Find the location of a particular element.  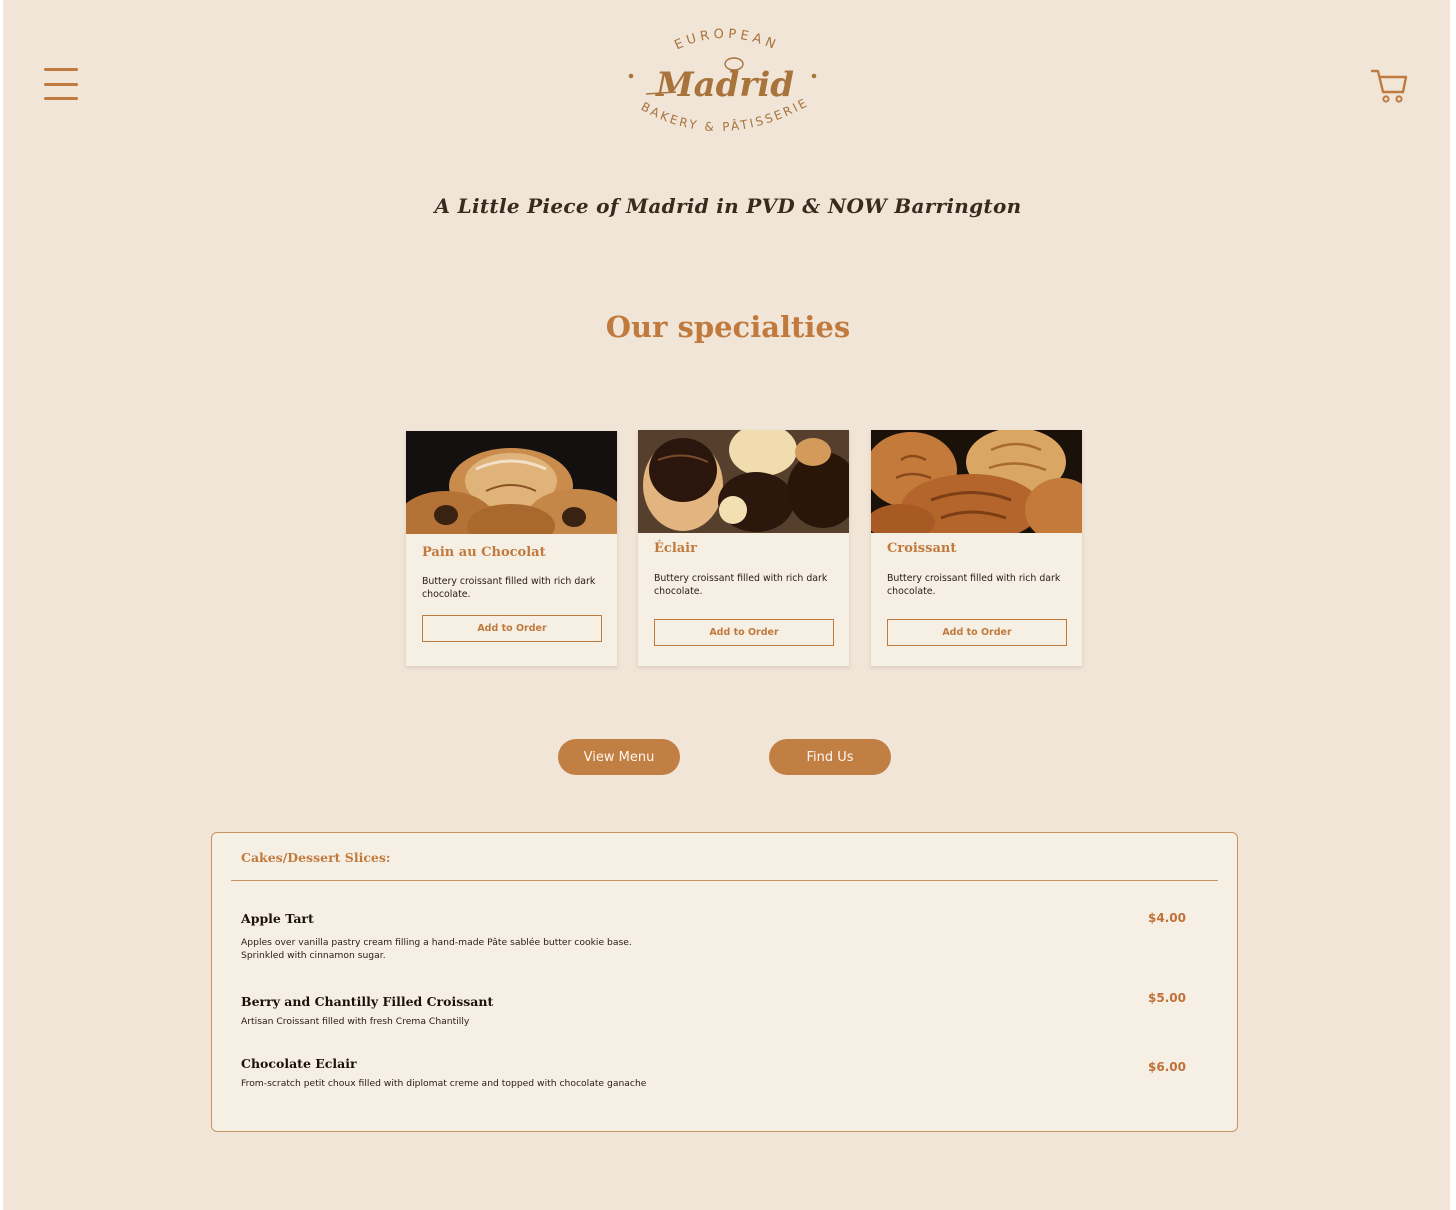

menu-item-price: $6.00 is located at coordinates (1167, 1067).